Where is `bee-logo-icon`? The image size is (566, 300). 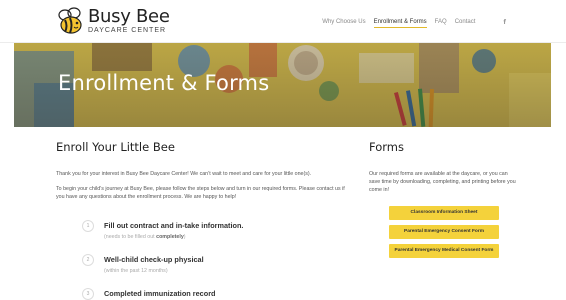 bee-logo-icon is located at coordinates (70, 20).